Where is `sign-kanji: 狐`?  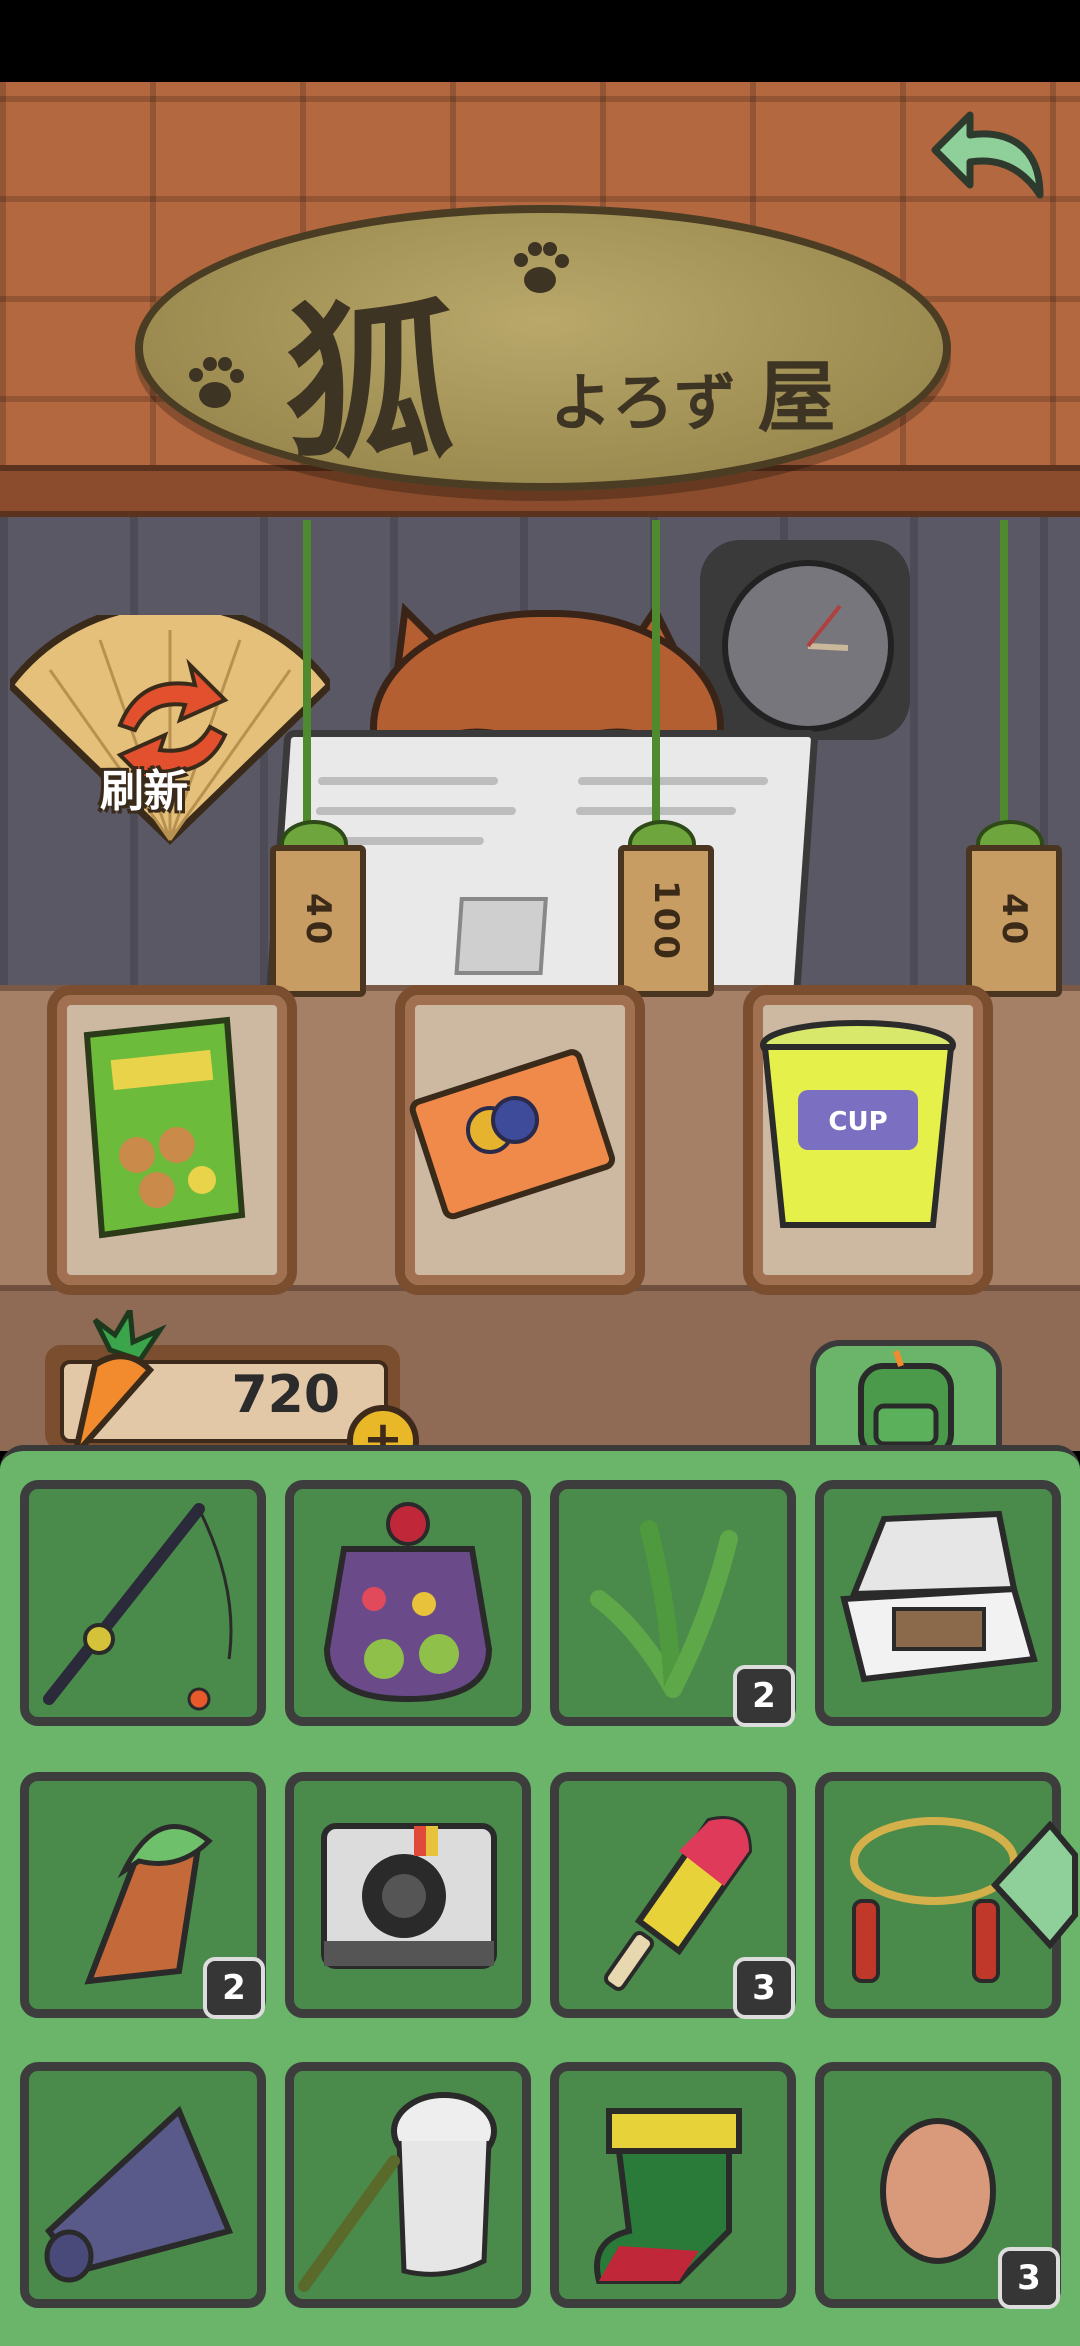
sign-kanji: 狐 is located at coordinates (370, 383).